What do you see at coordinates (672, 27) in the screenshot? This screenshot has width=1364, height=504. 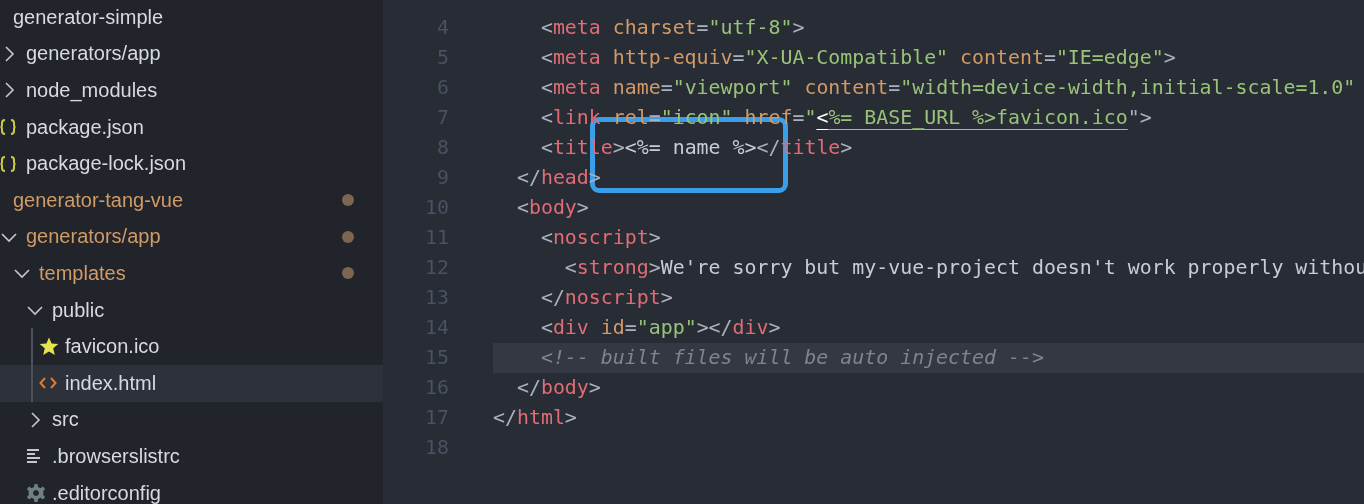 I see `code-line: <meta charset="utf-8">` at bounding box center [672, 27].